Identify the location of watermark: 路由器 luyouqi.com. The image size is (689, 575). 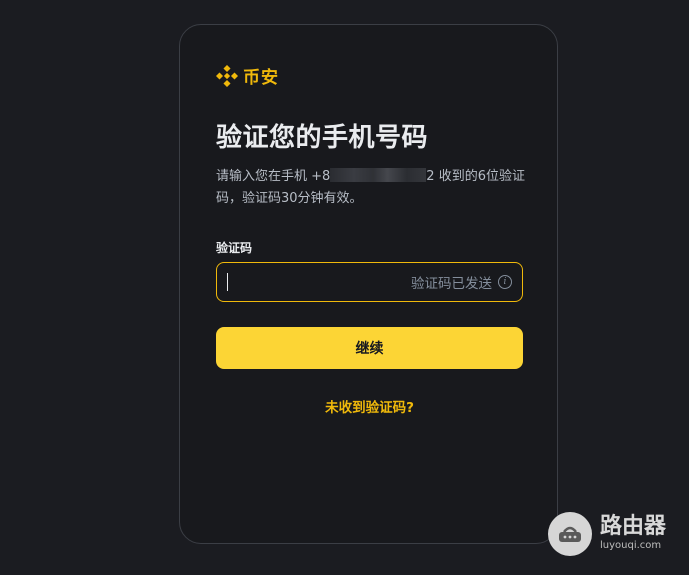
(607, 534).